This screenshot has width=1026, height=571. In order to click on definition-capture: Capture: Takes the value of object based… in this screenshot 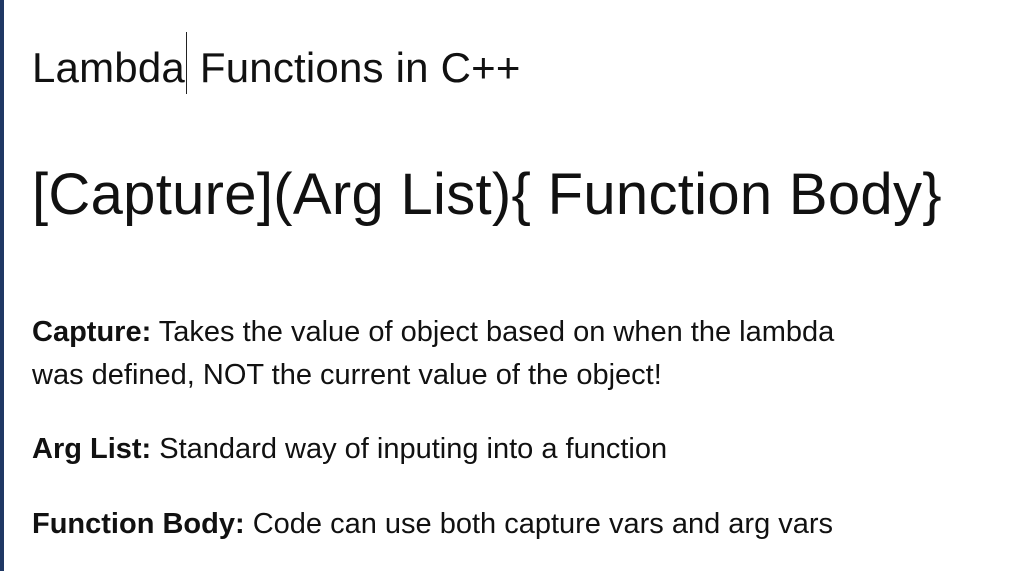, I will do `click(462, 354)`.